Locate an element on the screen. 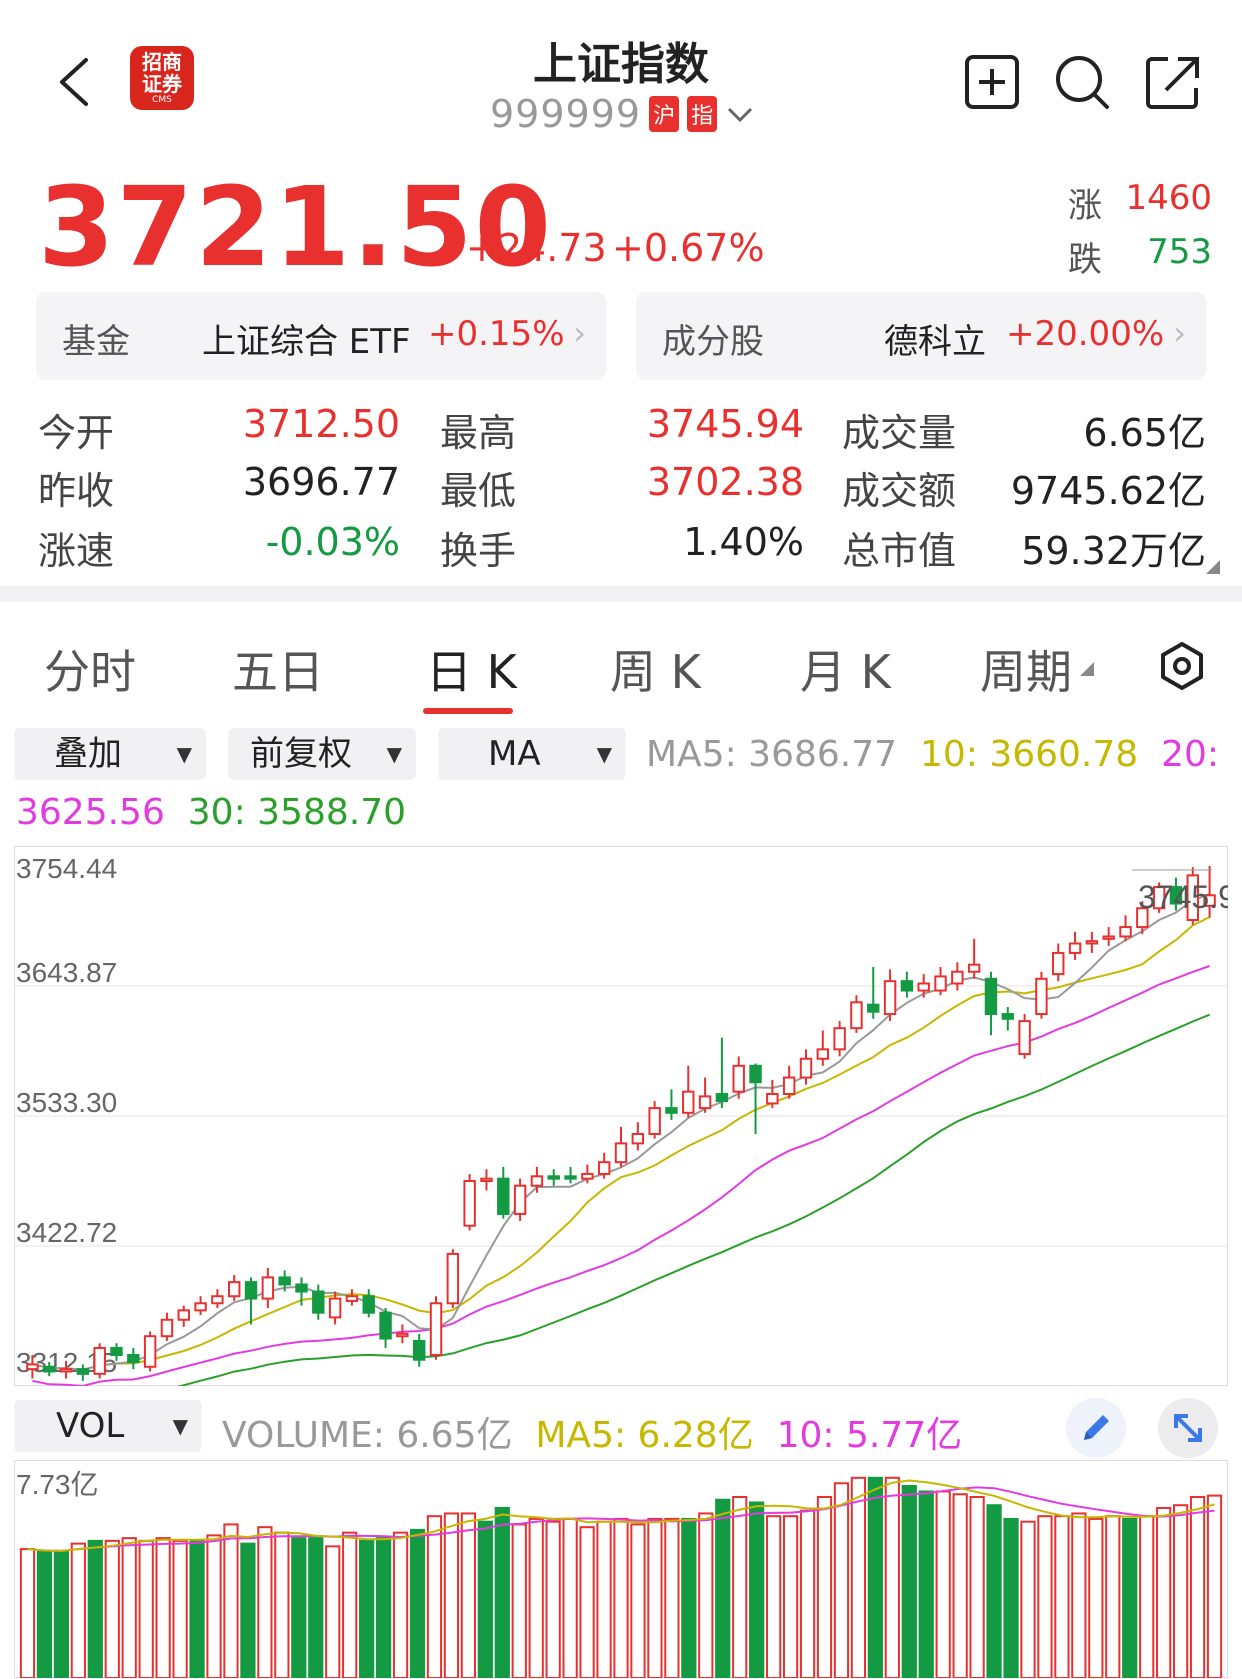 This screenshot has width=1242, height=1679. volume-indicator-dropdown: VOL ▼ is located at coordinates (108, 1426).